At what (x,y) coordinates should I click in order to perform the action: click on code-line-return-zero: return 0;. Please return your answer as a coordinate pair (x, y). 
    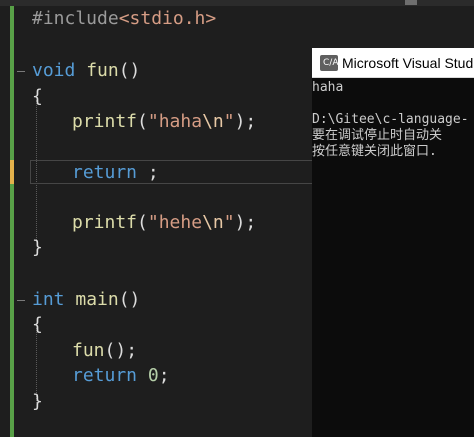
    Looking at the image, I should click on (121, 376).